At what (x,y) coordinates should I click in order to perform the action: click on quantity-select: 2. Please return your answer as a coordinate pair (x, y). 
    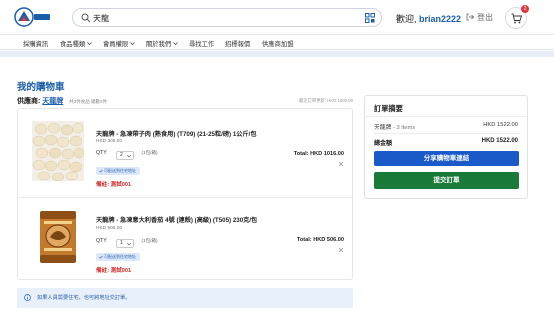
    Looking at the image, I should click on (125, 155).